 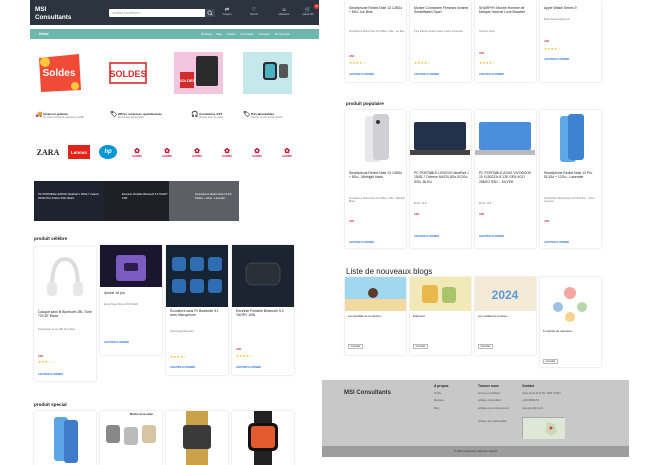 What do you see at coordinates (284, 12) in the screenshot?
I see `account-link: ☺ utilisateur` at bounding box center [284, 12].